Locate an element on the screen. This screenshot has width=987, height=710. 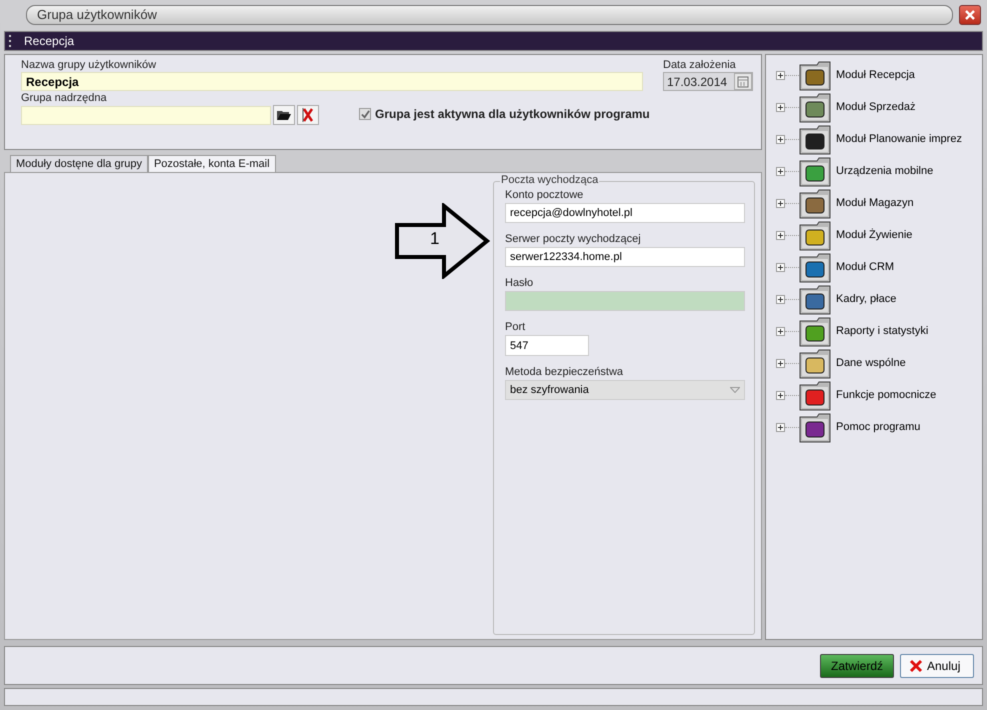
band-title: Recepcja is located at coordinates (49, 41).